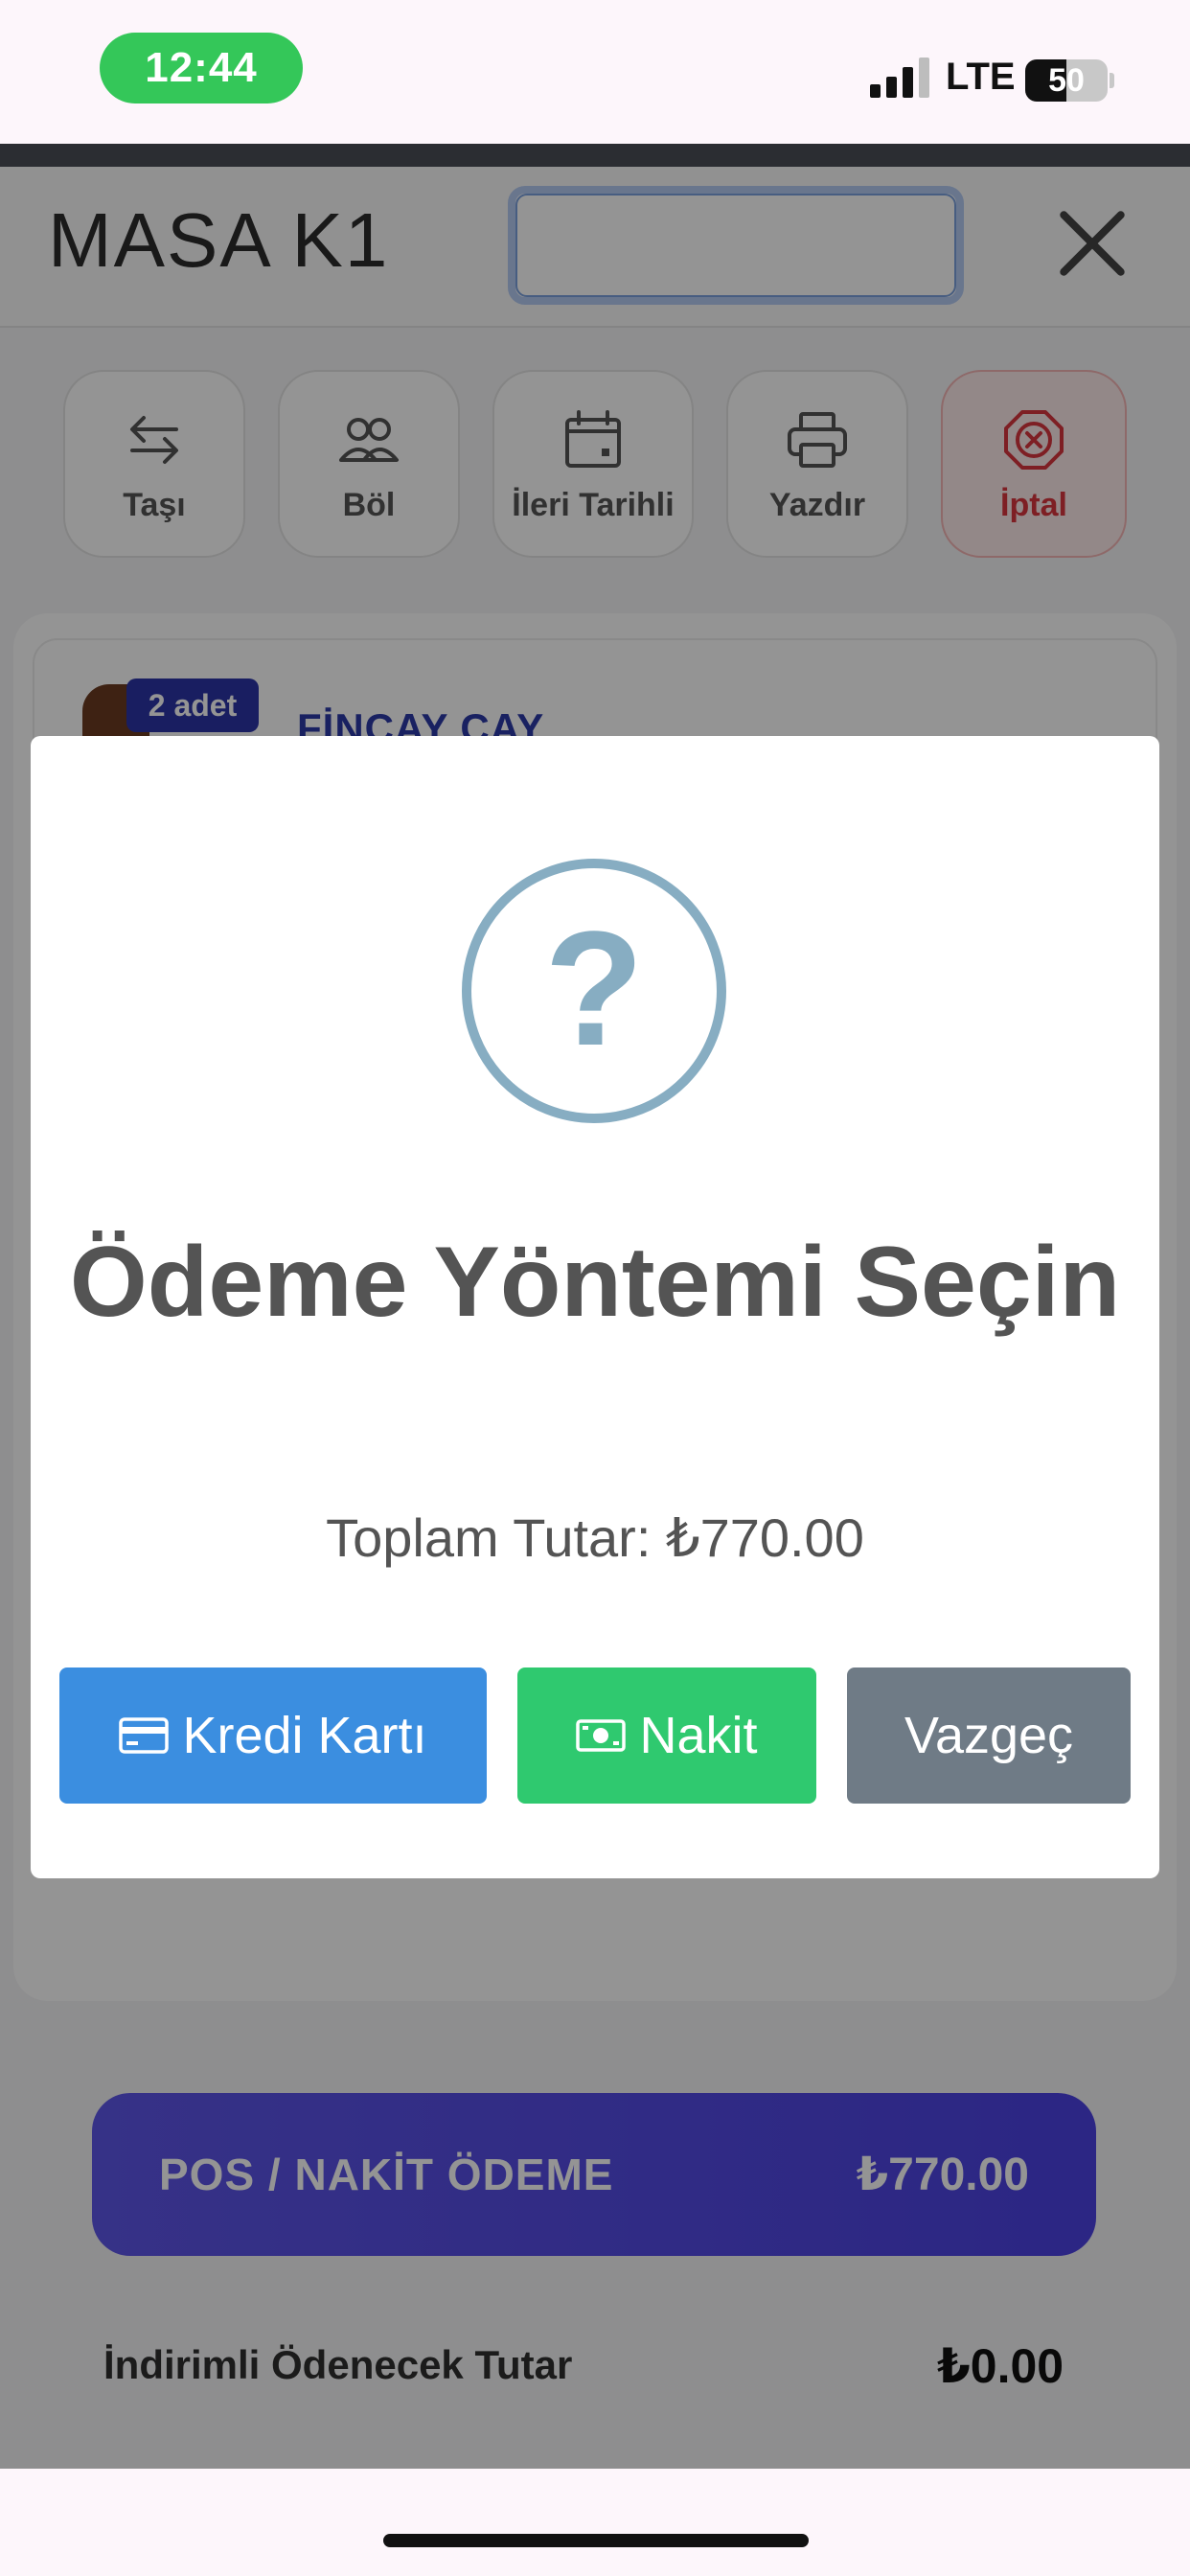  What do you see at coordinates (981, 77) in the screenshot?
I see `network-label: LTE` at bounding box center [981, 77].